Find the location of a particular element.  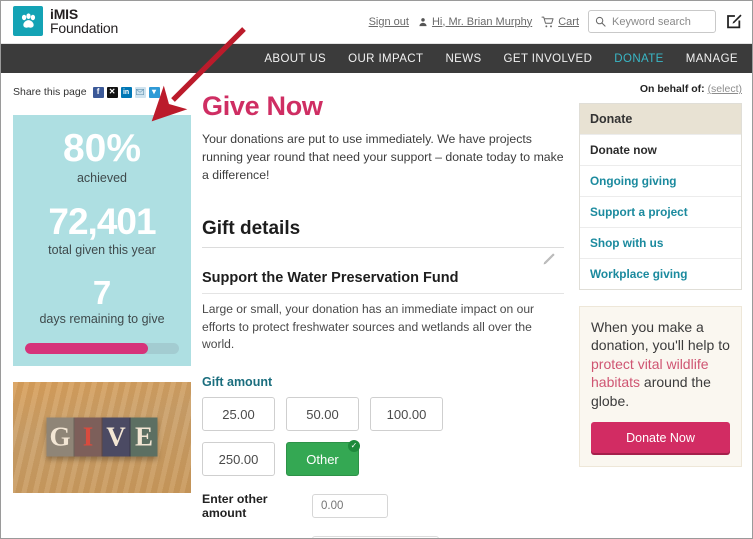

user-greeting: Hi, Mr. Brian Murphy is located at coordinates (475, 22).